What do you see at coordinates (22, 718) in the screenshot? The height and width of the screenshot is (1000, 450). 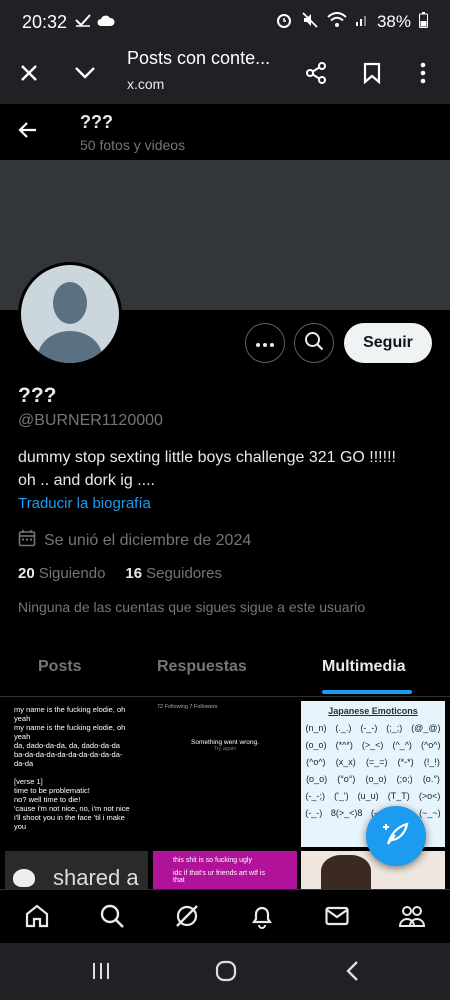 I see `lyrics-line: yeah` at bounding box center [22, 718].